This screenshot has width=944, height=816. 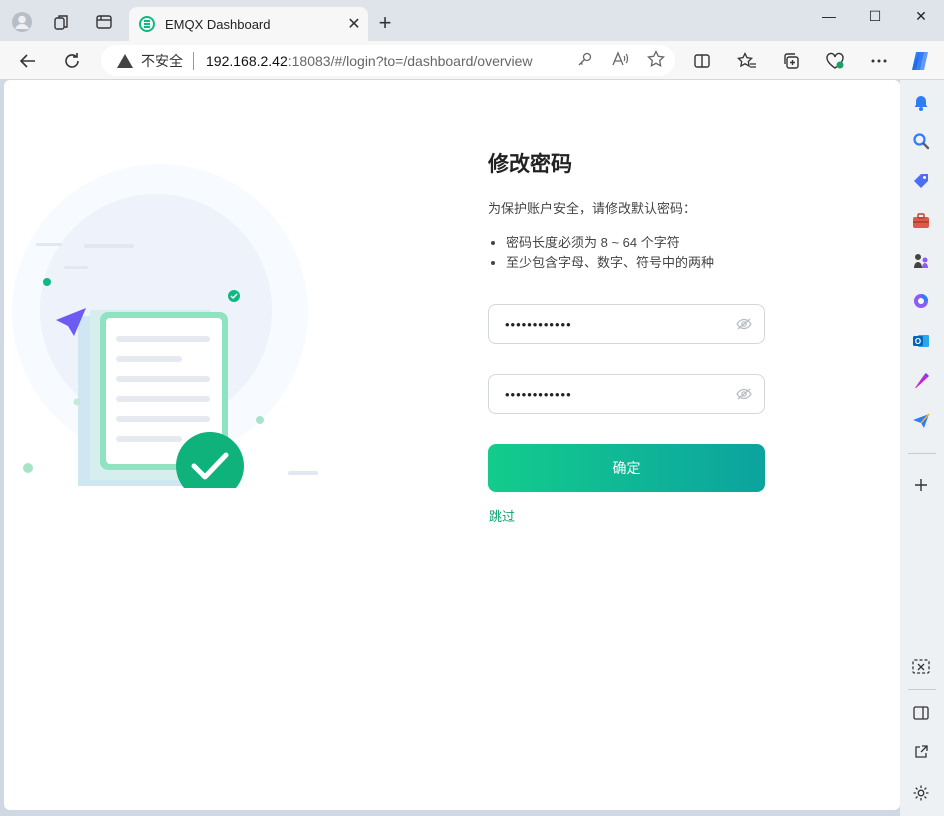 I want to click on external-link-icon, so click(x=921, y=752).